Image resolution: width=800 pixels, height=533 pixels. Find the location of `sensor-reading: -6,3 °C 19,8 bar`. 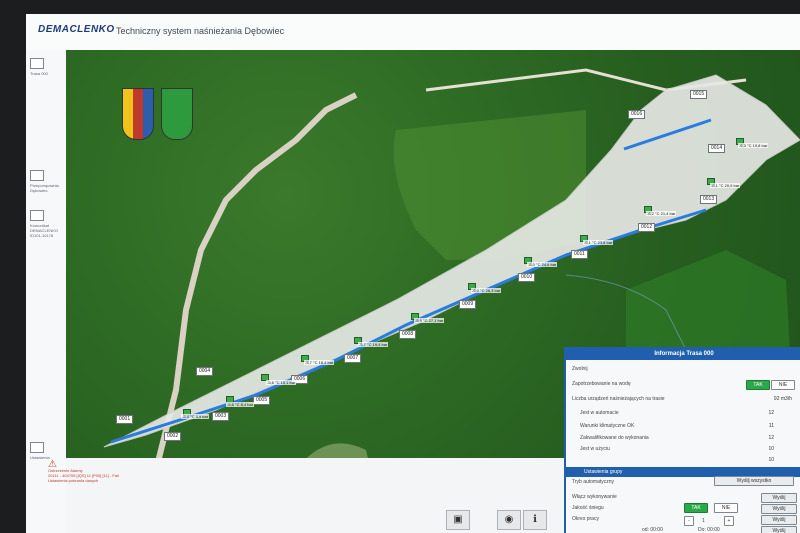

sensor-reading: -6,3 °C 19,8 bar is located at coordinates (753, 145).